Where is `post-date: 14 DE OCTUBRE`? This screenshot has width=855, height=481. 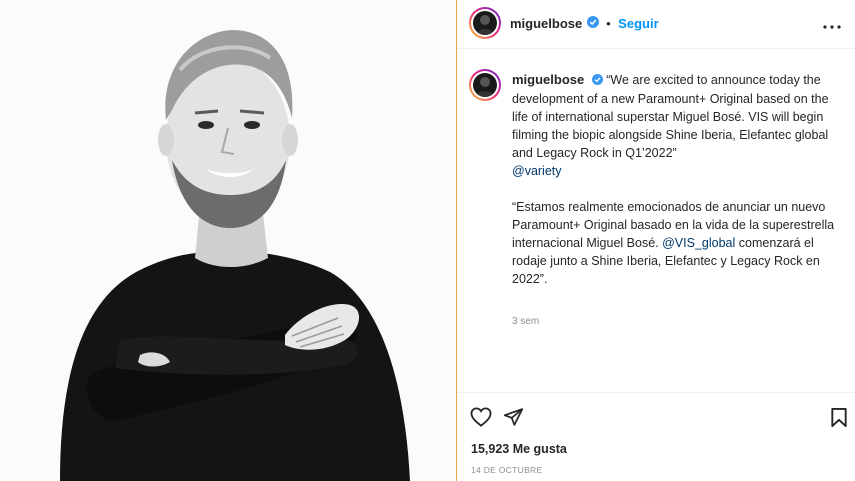
post-date: 14 DE OCTUBRE is located at coordinates (507, 470).